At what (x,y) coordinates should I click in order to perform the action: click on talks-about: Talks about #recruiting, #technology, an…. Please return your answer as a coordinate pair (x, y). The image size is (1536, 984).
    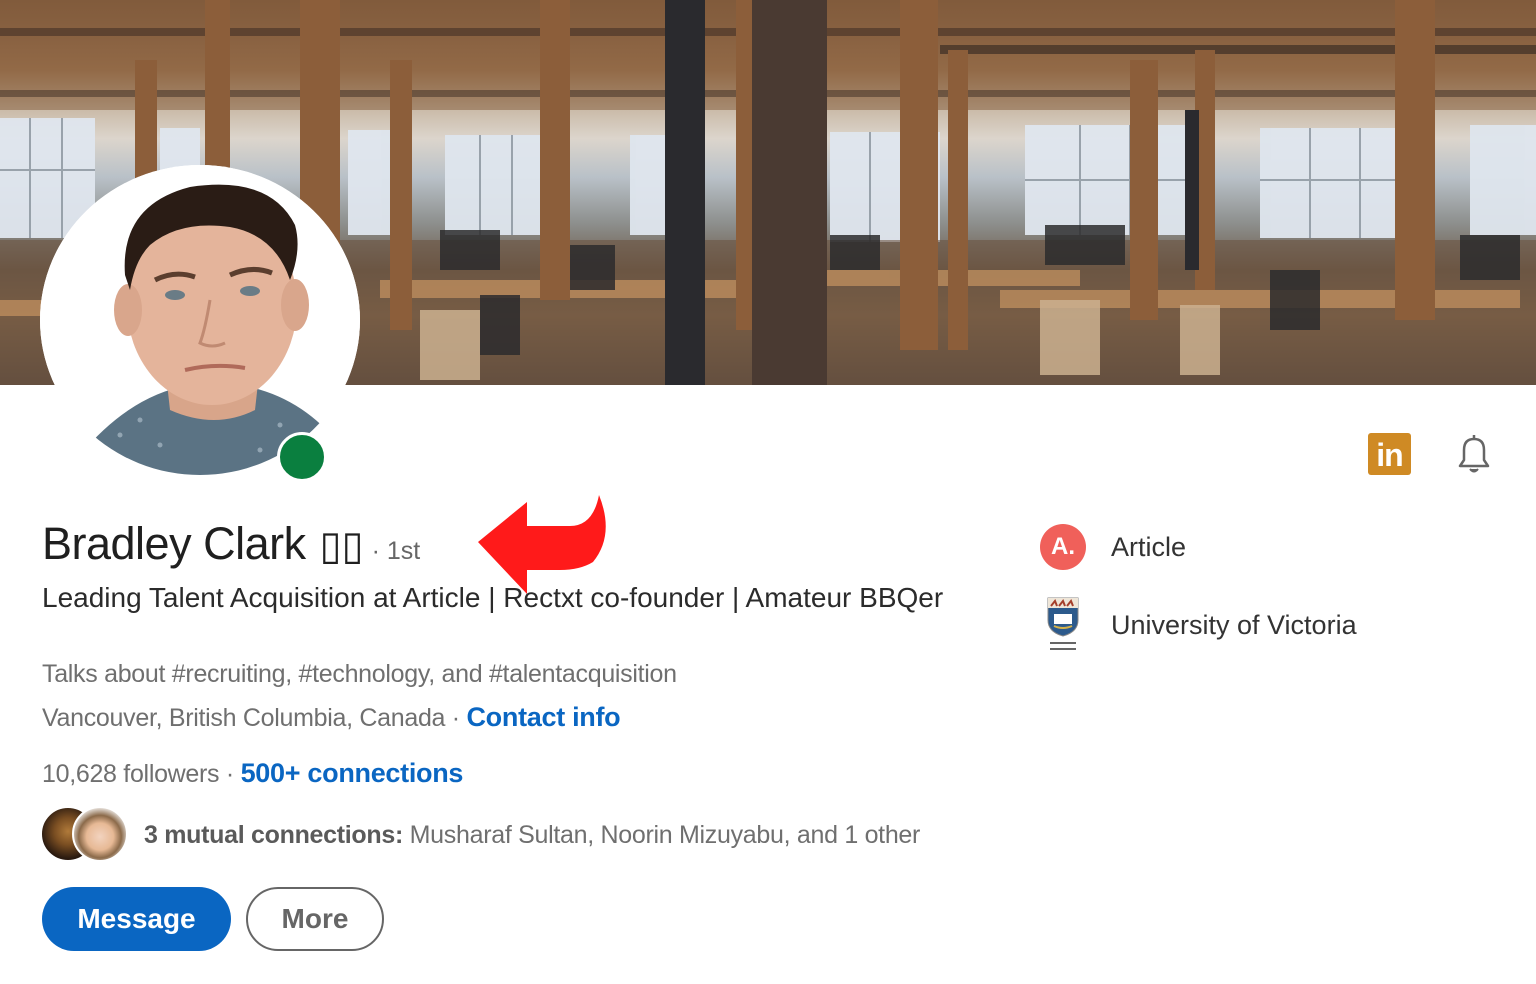
    Looking at the image, I should click on (359, 674).